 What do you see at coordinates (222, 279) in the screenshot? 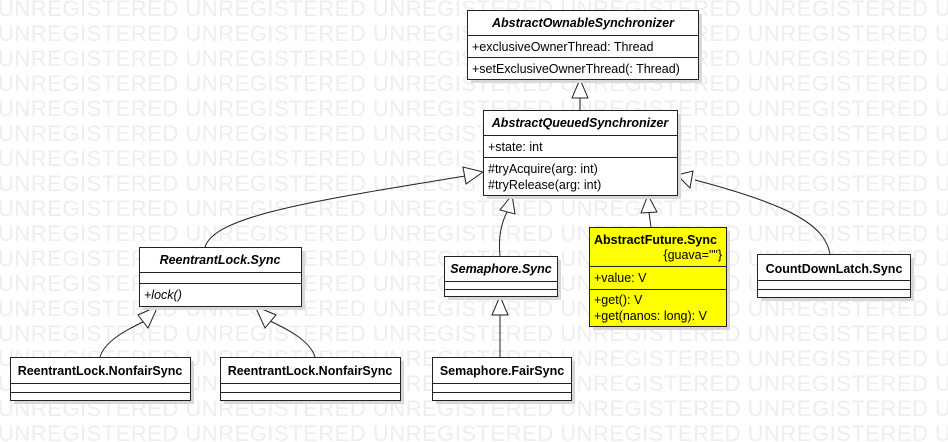
I see `class-reentrantlock-sync: ReentrantLock.Sync +lock()` at bounding box center [222, 279].